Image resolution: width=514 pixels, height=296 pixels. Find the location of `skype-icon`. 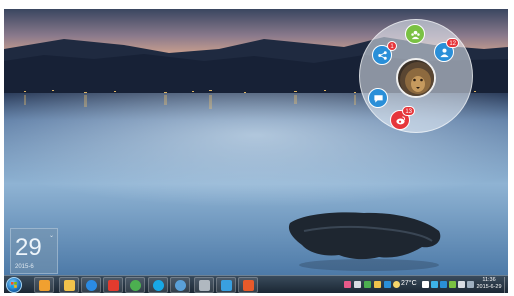

skype-icon is located at coordinates (158, 285).